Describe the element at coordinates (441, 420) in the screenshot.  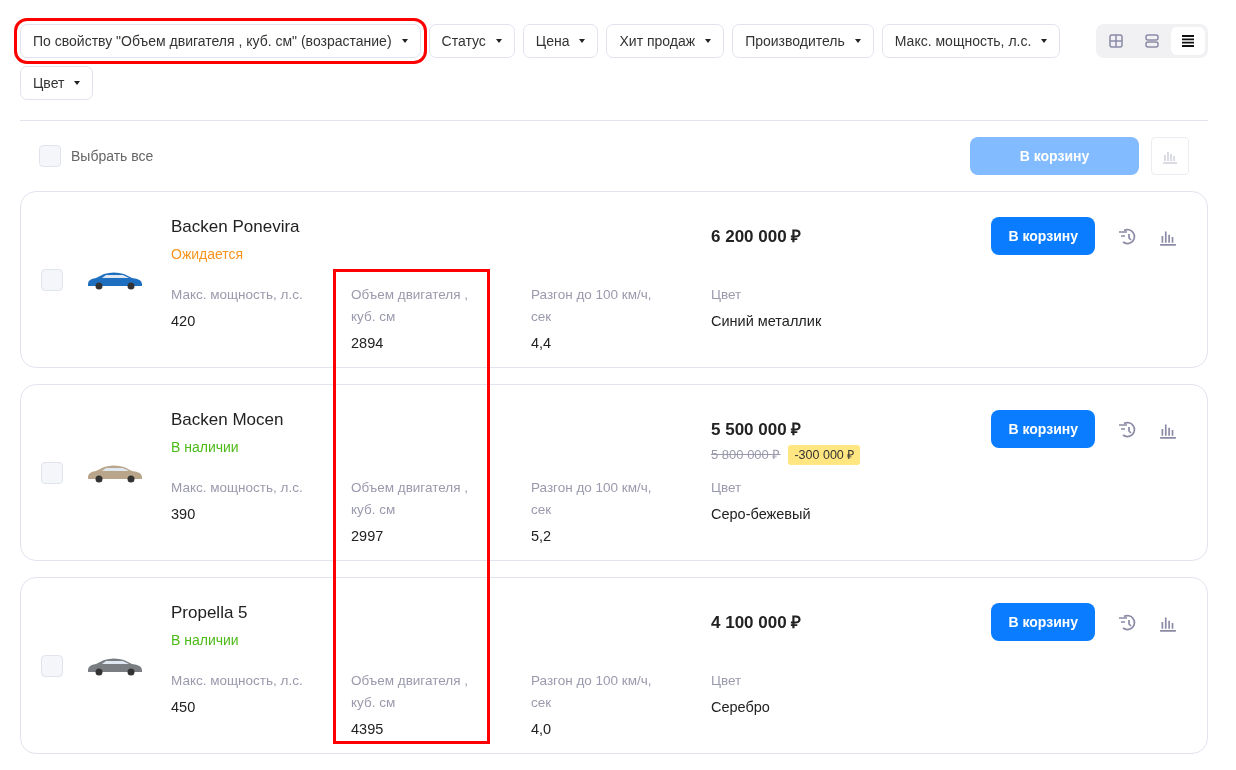
I see `product-name: Backen Mocen` at that location.